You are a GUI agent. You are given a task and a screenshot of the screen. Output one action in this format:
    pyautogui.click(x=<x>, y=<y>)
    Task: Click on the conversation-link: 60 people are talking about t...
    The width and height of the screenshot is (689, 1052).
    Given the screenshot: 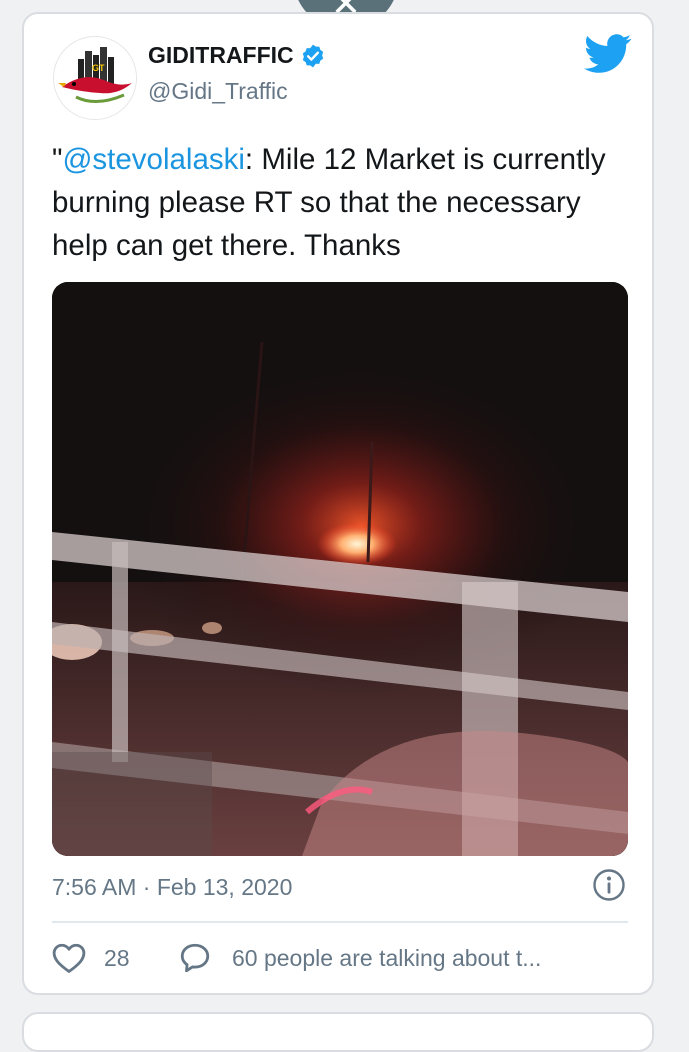 What is the action you would take?
    pyautogui.click(x=386, y=958)
    